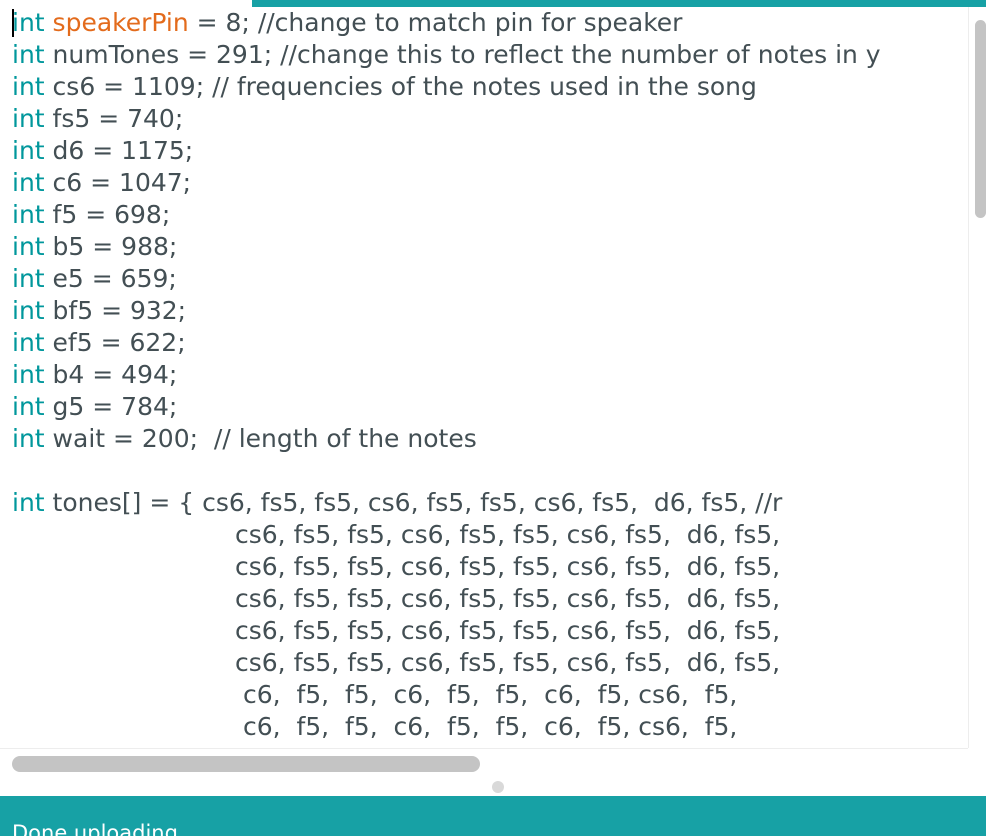  What do you see at coordinates (131, 406) in the screenshot?
I see `code-rest: = 784;` at bounding box center [131, 406].